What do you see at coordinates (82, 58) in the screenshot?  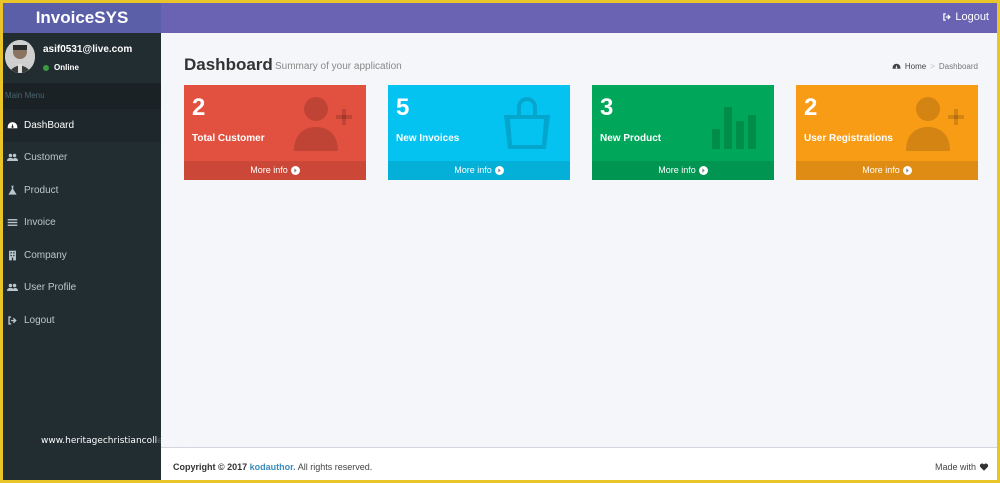 I see `user-panel: asif0531@live.com Online` at bounding box center [82, 58].